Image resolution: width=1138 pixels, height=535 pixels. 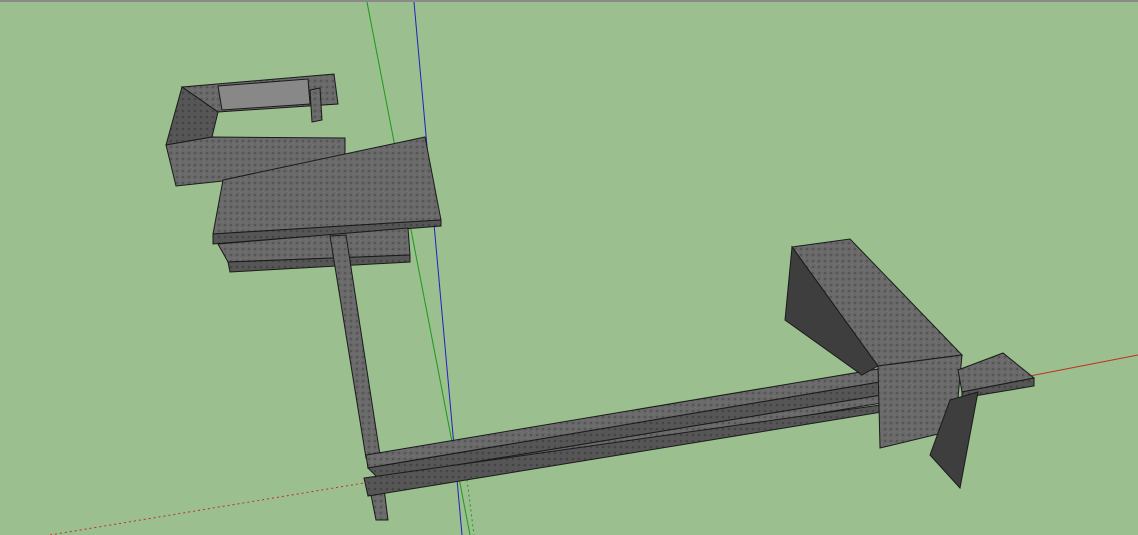 I want to click on red-axis-dotted, so click(x=210, y=508).